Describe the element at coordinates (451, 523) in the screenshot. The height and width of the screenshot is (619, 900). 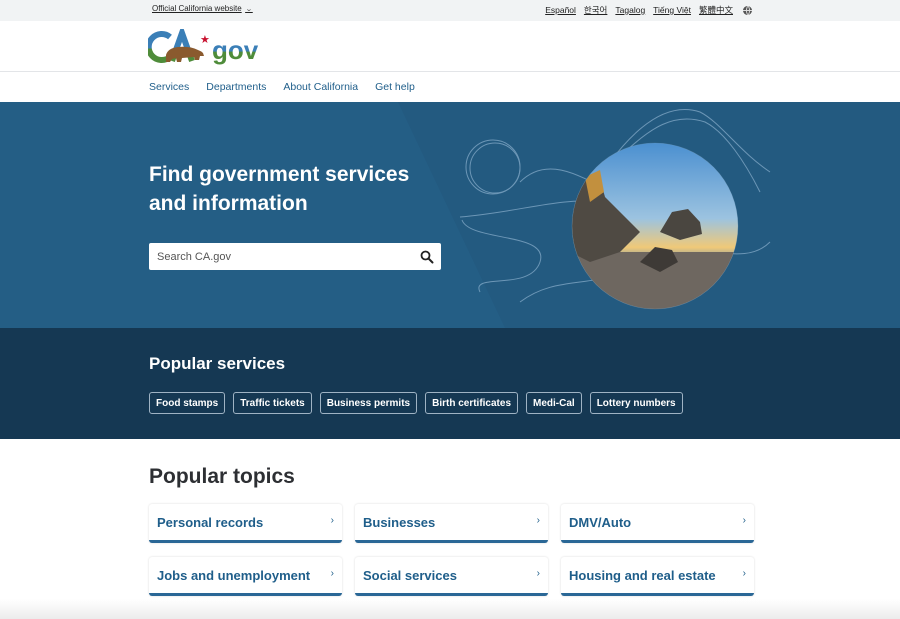
I see `topic-card-businesses: Businesses ›` at that location.